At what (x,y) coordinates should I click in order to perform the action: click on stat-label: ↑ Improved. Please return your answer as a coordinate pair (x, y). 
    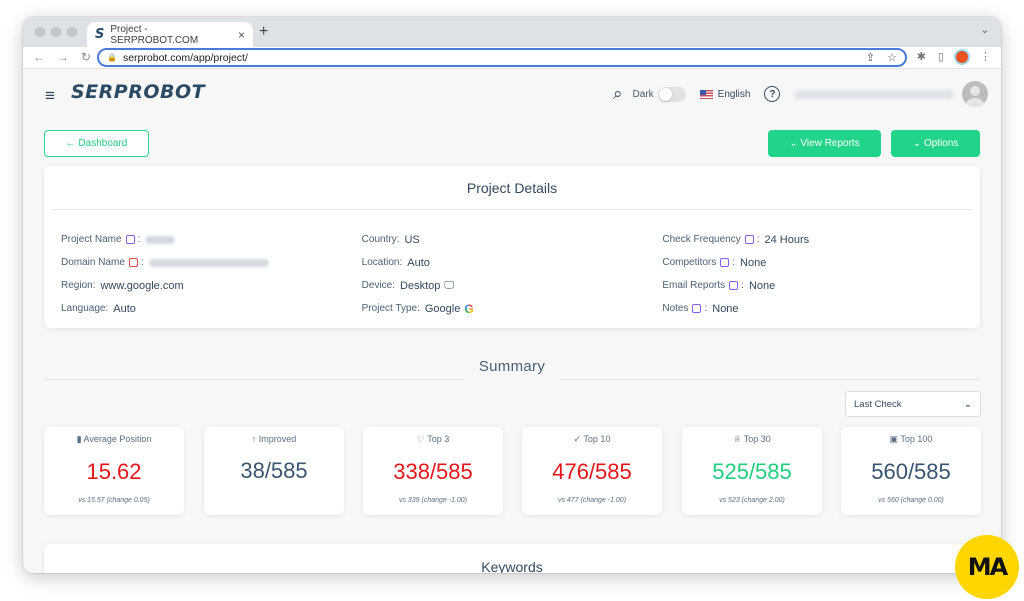
    Looking at the image, I should click on (274, 439).